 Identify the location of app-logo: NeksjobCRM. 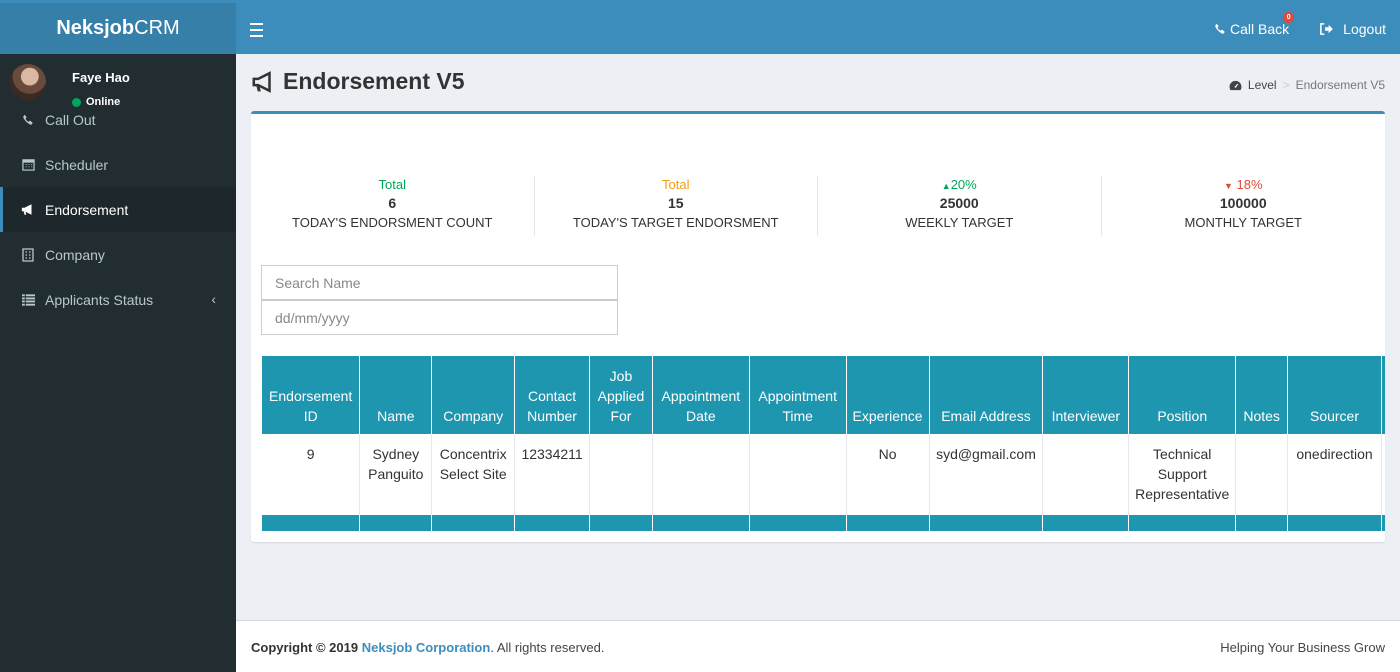
(118, 28).